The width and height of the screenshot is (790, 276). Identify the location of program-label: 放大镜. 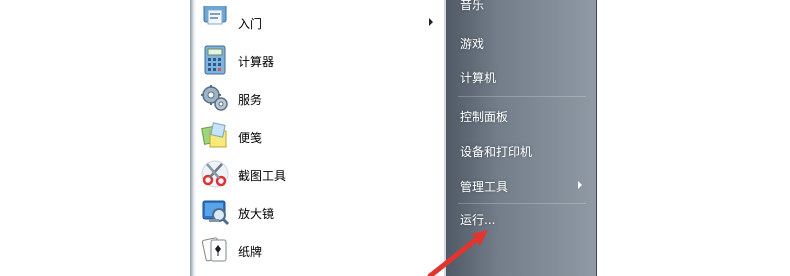
(256, 214).